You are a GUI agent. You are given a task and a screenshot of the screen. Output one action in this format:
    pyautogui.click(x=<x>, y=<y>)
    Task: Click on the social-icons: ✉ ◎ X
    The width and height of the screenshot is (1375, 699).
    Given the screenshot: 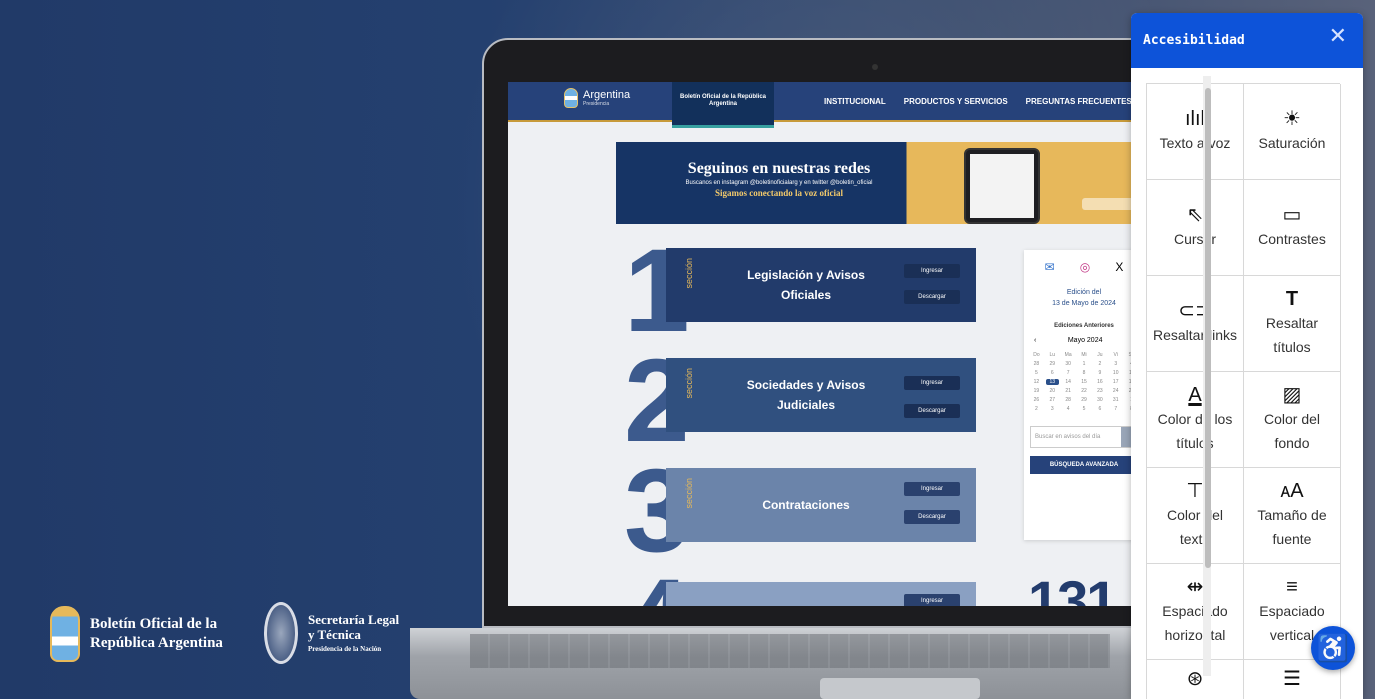 What is the action you would take?
    pyautogui.click(x=1084, y=262)
    